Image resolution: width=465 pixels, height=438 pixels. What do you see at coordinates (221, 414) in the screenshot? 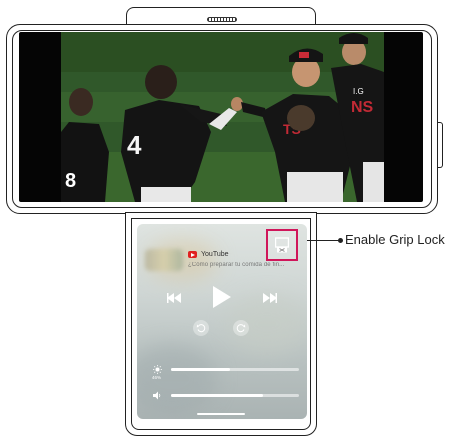
I see `home-indicator` at bounding box center [221, 414].